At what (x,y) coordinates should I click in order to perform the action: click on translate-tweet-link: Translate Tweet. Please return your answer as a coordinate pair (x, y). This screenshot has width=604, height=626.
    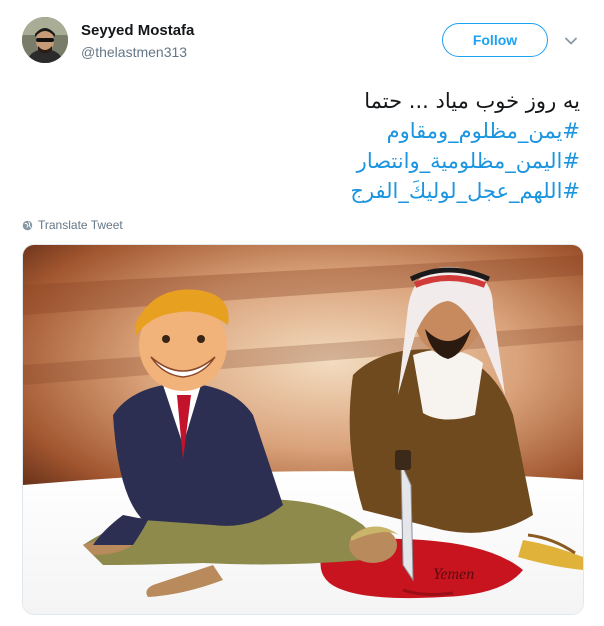
    Looking at the image, I should click on (72, 225).